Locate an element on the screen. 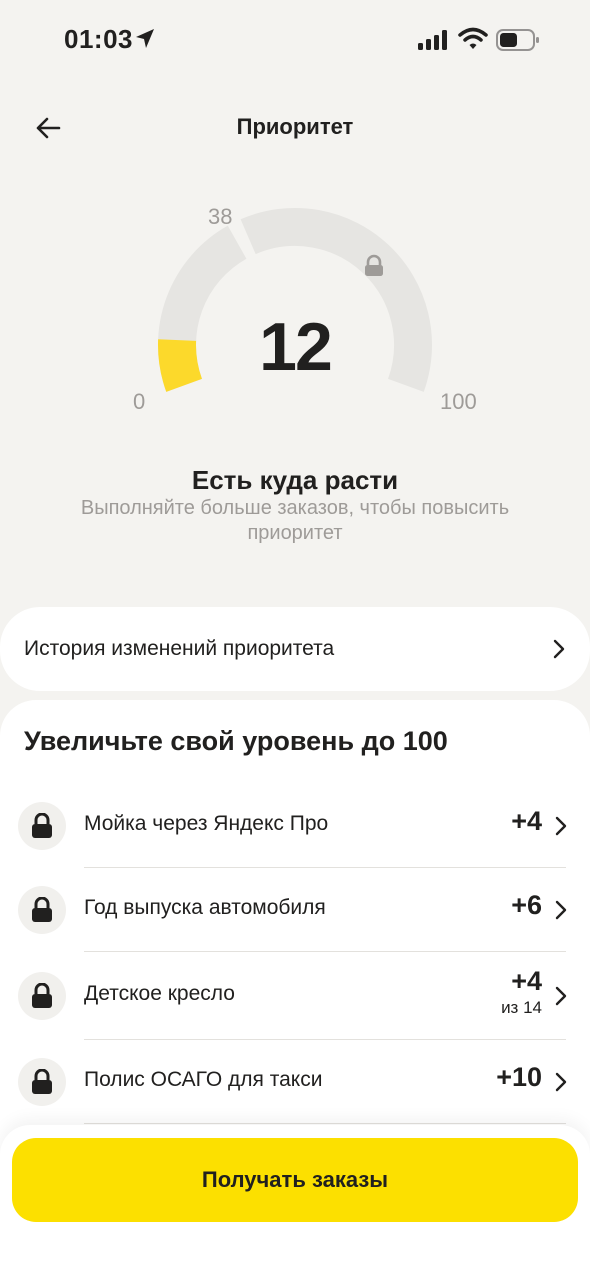 This screenshot has width=590, height=1280. task-label: Год выпуска автомобиля is located at coordinates (205, 907).